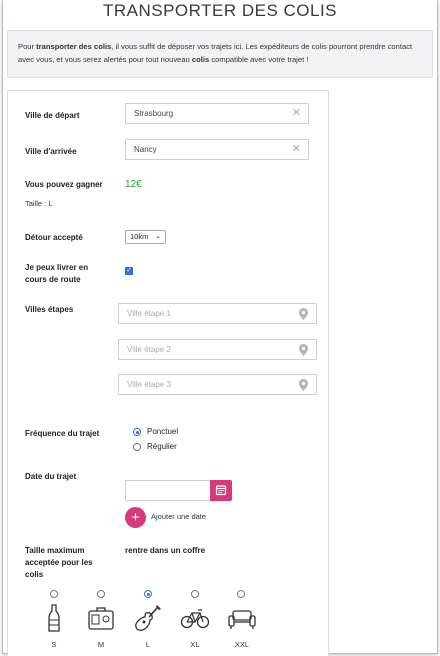  Describe the element at coordinates (149, 349) in the screenshot. I see `stop2-placeholder: Ville étape 2` at that location.